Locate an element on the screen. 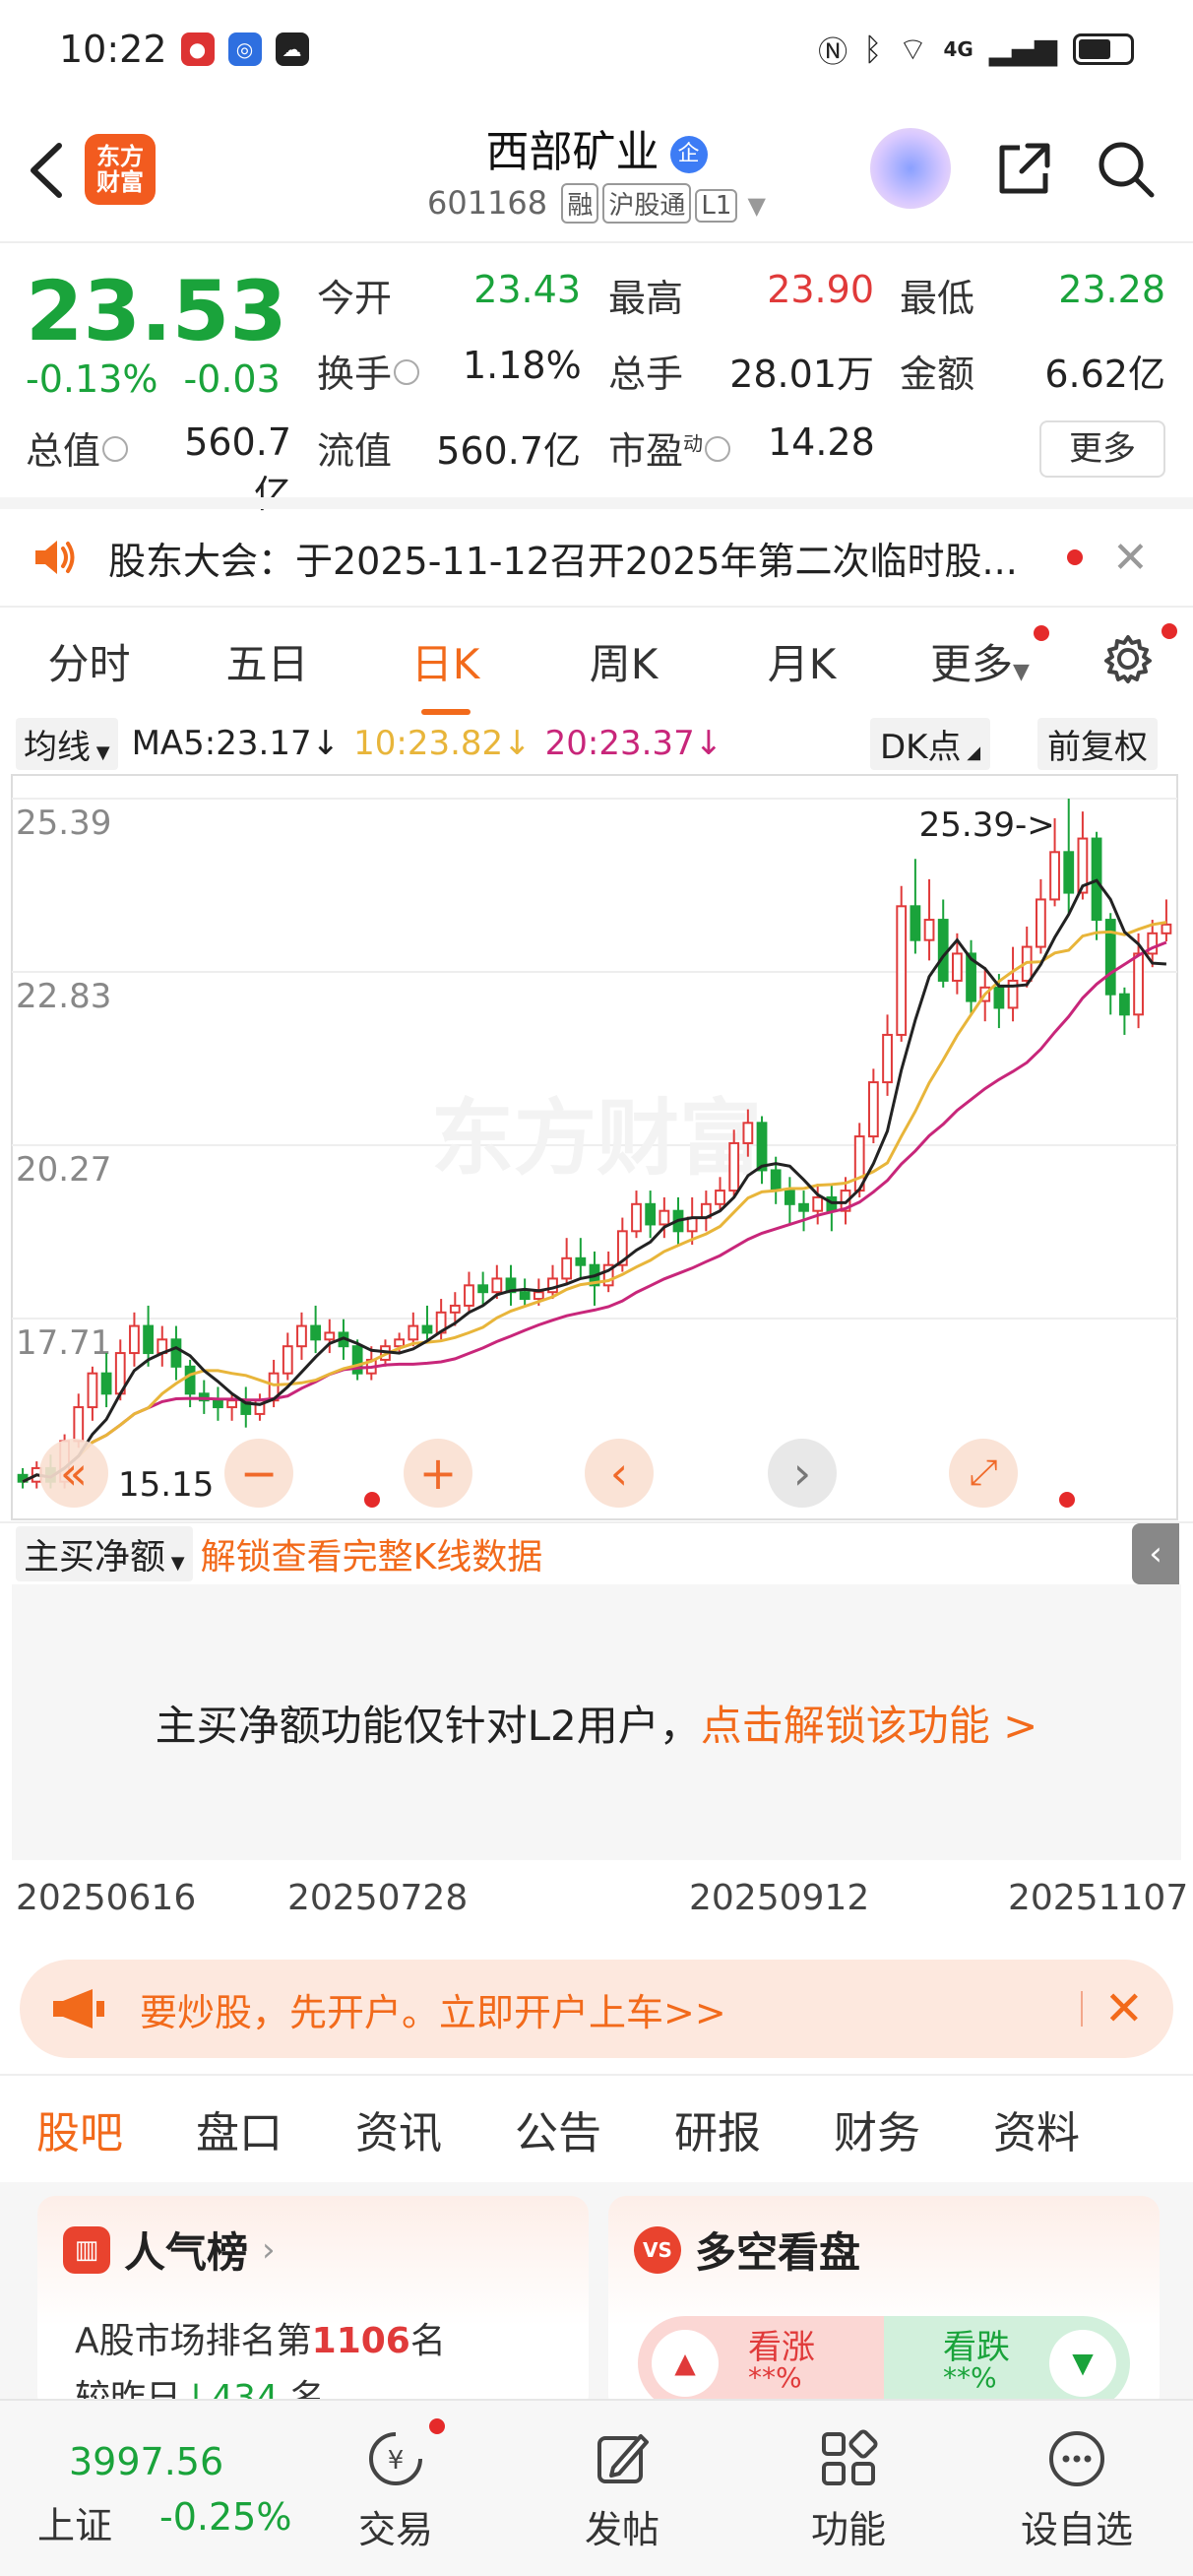 Image resolution: width=1193 pixels, height=2576 pixels. max-price-label: 25.39-> is located at coordinates (987, 825).